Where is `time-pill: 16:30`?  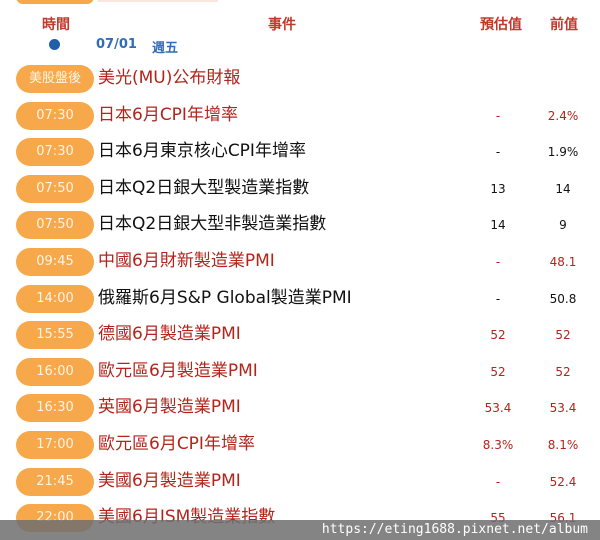
time-pill: 16:30 is located at coordinates (55, 408).